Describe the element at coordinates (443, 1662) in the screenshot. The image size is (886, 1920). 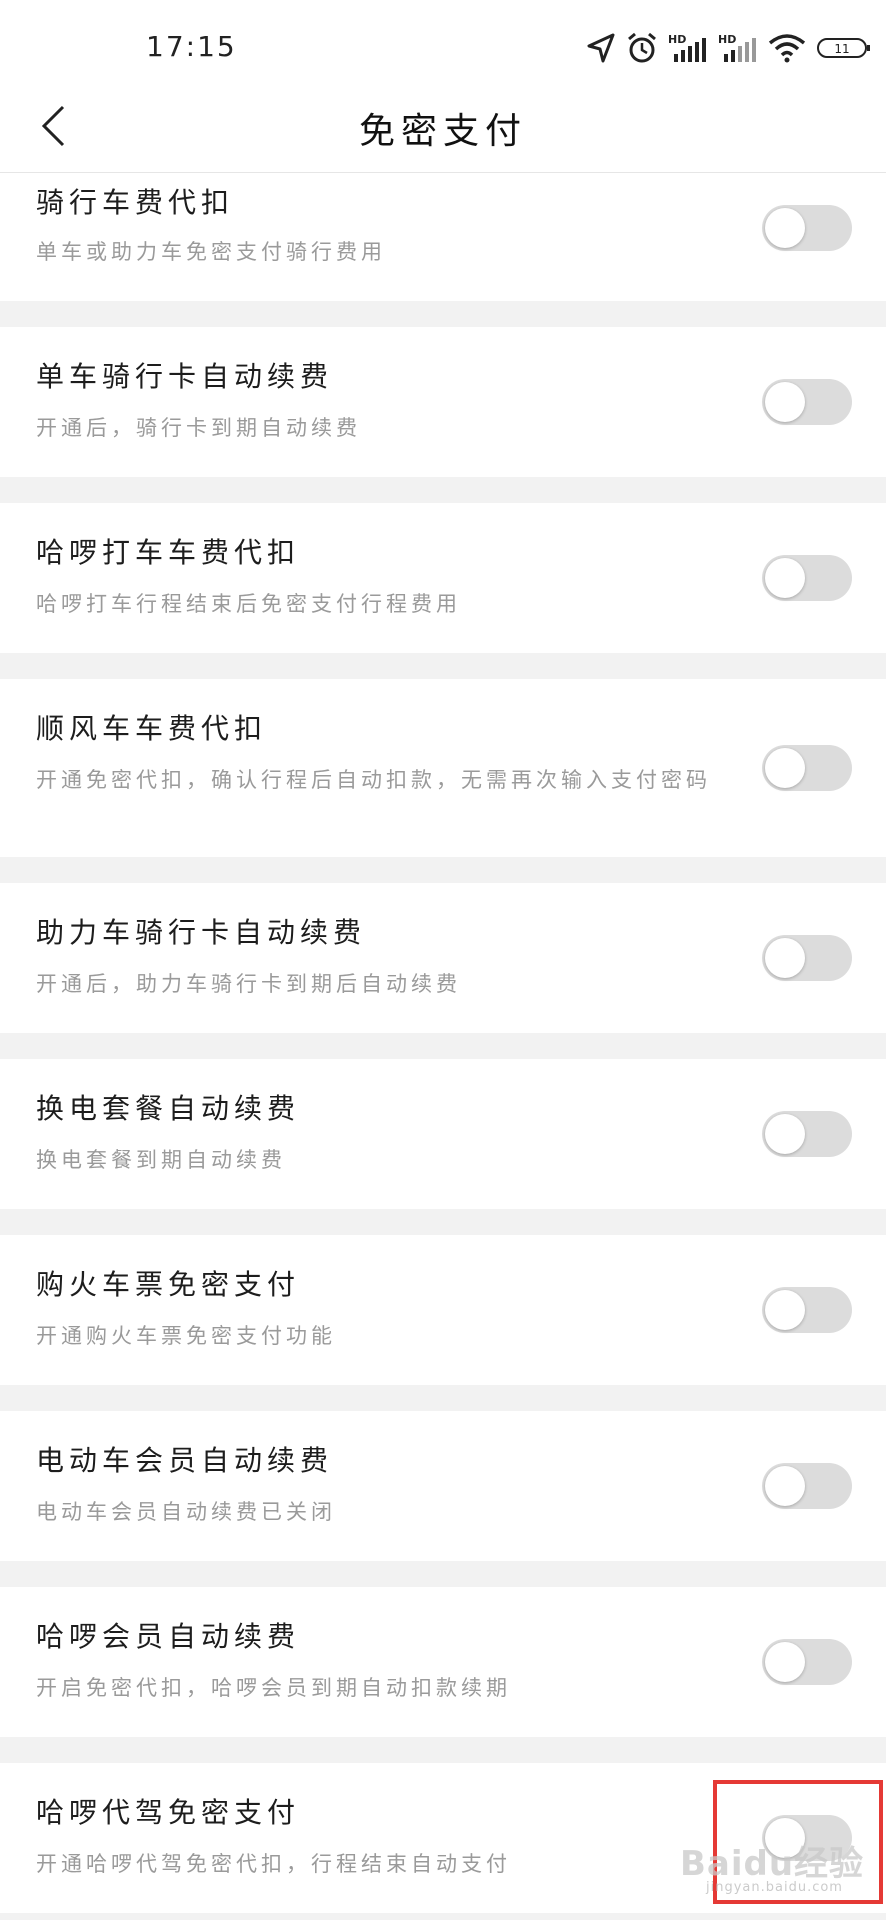
I see `setting-item: 哈啰会员自动续费 开启免密代扣，哈啰会员到期自动扣款续期` at that location.